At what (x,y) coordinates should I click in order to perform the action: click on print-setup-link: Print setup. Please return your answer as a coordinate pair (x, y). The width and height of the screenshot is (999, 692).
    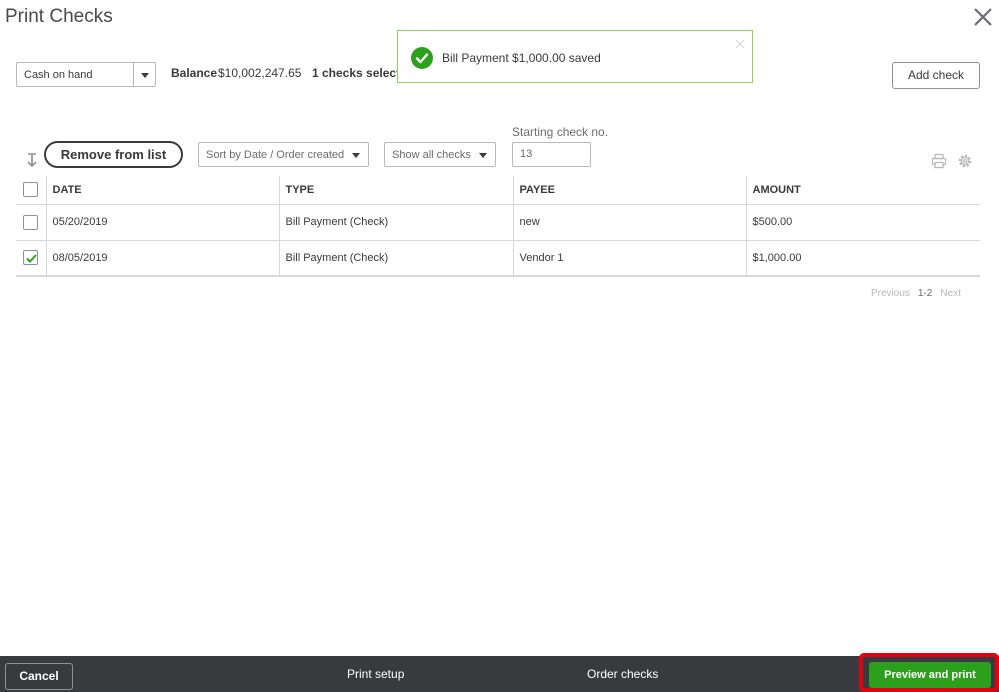
    Looking at the image, I should click on (375, 674).